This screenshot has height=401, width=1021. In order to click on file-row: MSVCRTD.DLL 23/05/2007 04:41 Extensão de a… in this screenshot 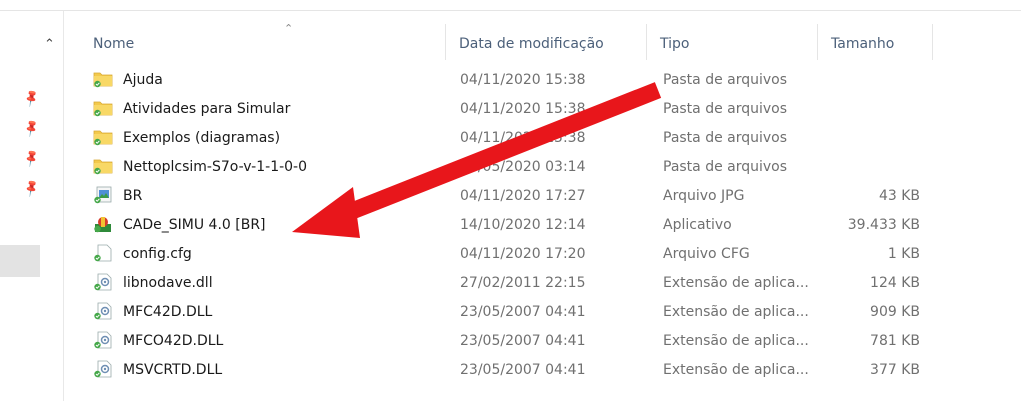, I will do `click(542, 370)`.